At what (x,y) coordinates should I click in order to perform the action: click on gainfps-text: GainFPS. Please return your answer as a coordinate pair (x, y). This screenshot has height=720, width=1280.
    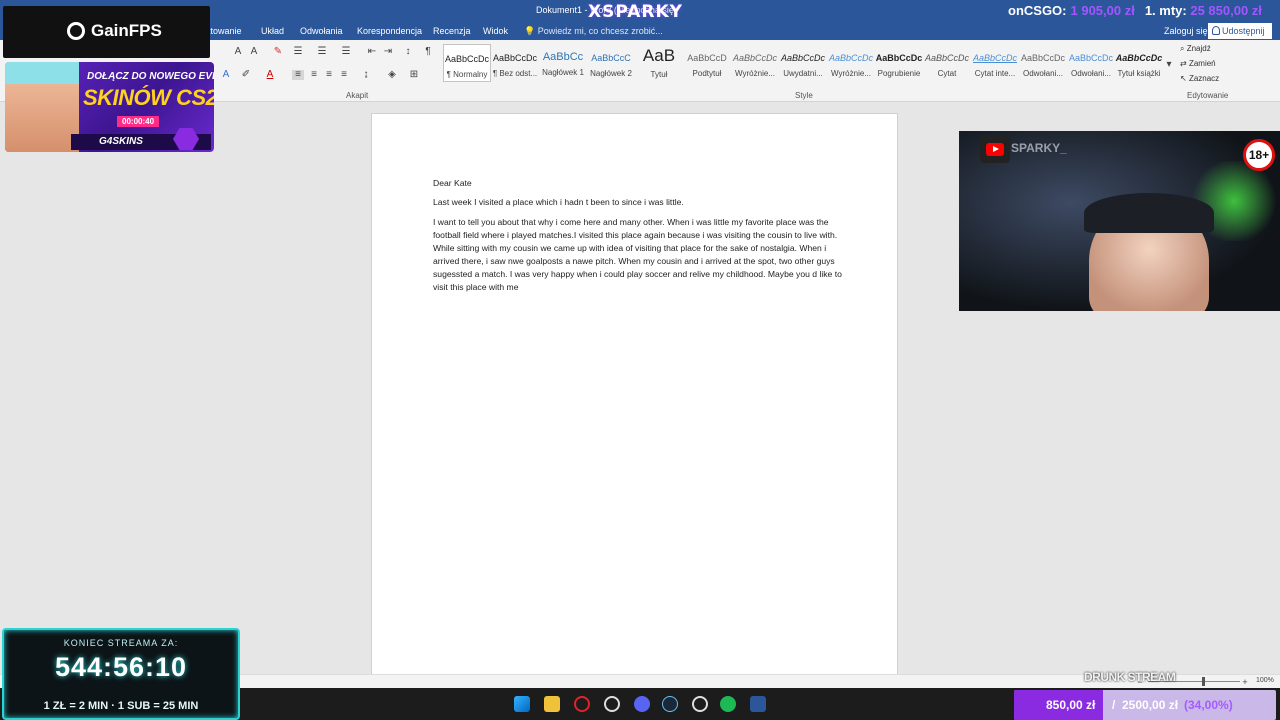
    Looking at the image, I should click on (126, 30).